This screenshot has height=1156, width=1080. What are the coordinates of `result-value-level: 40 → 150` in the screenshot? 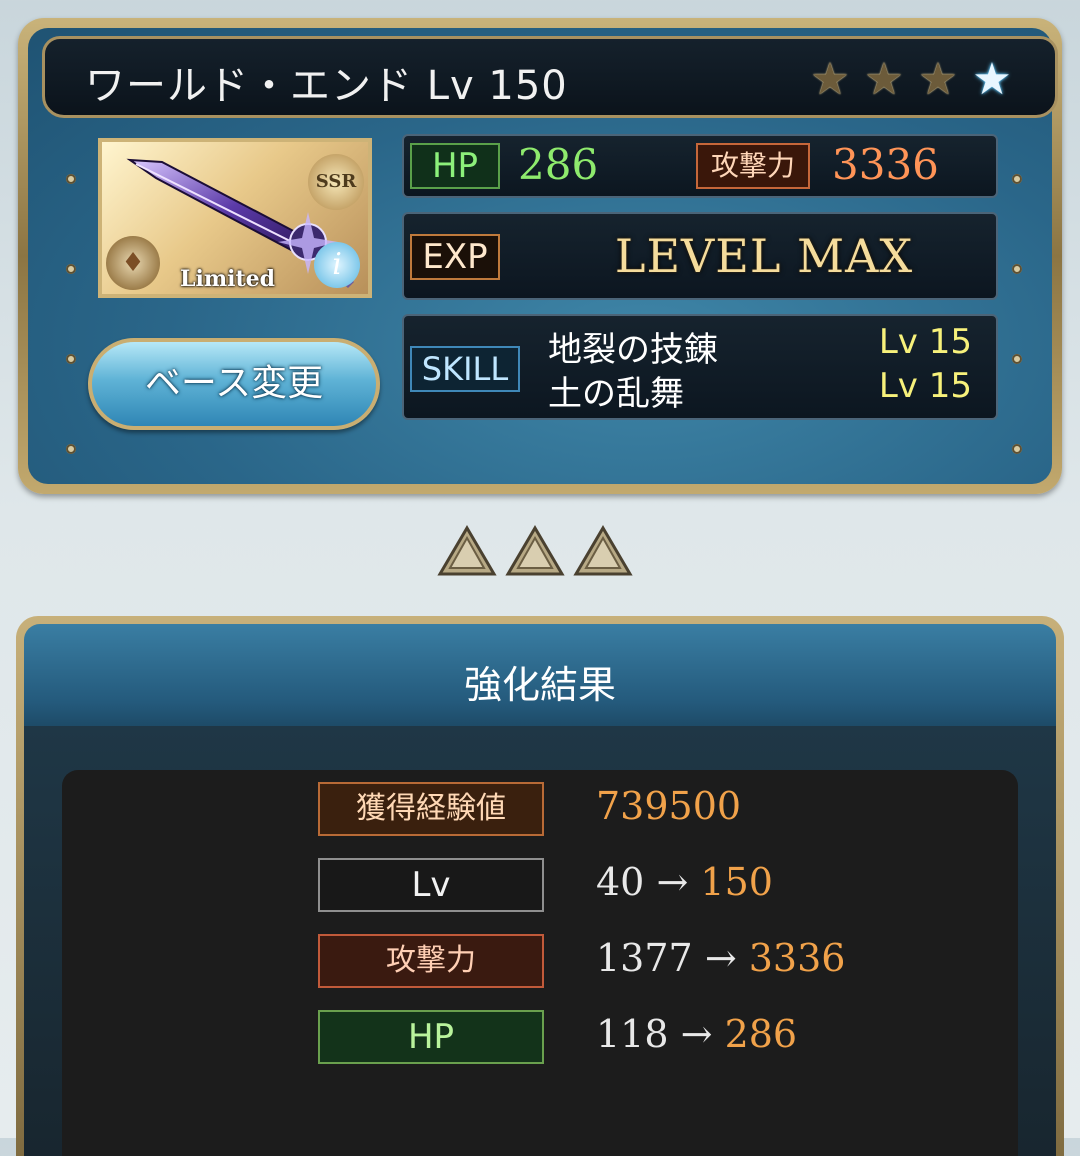 It's located at (684, 882).